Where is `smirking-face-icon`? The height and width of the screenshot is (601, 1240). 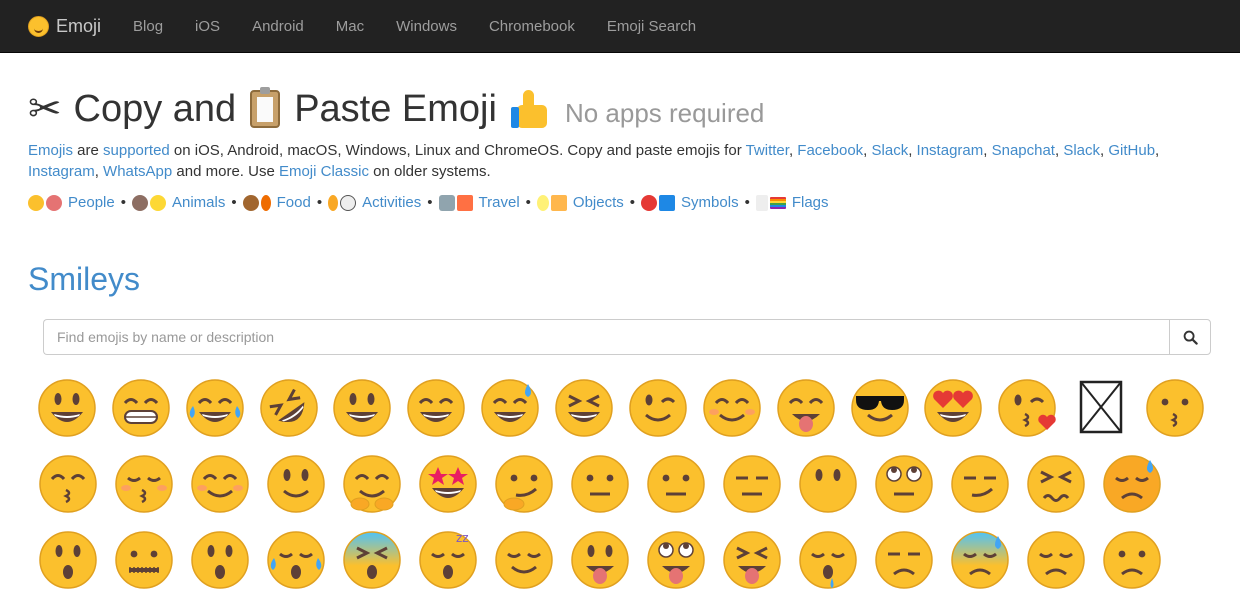
smirking-face-icon is located at coordinates (980, 484).